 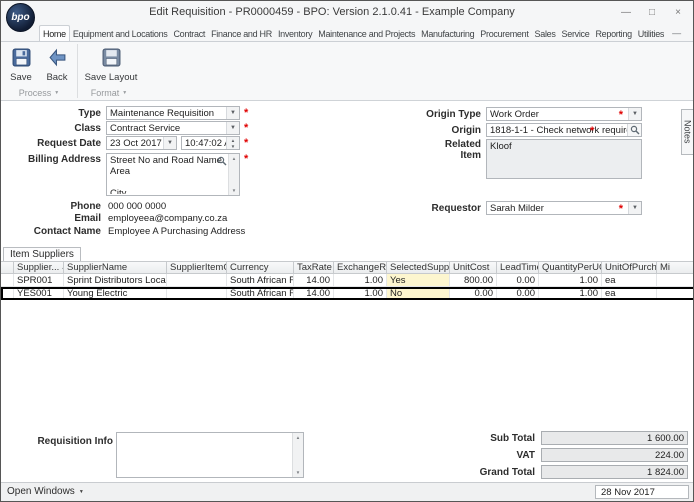 What do you see at coordinates (652, 12) in the screenshot?
I see `maximize-icon: □` at bounding box center [652, 12].